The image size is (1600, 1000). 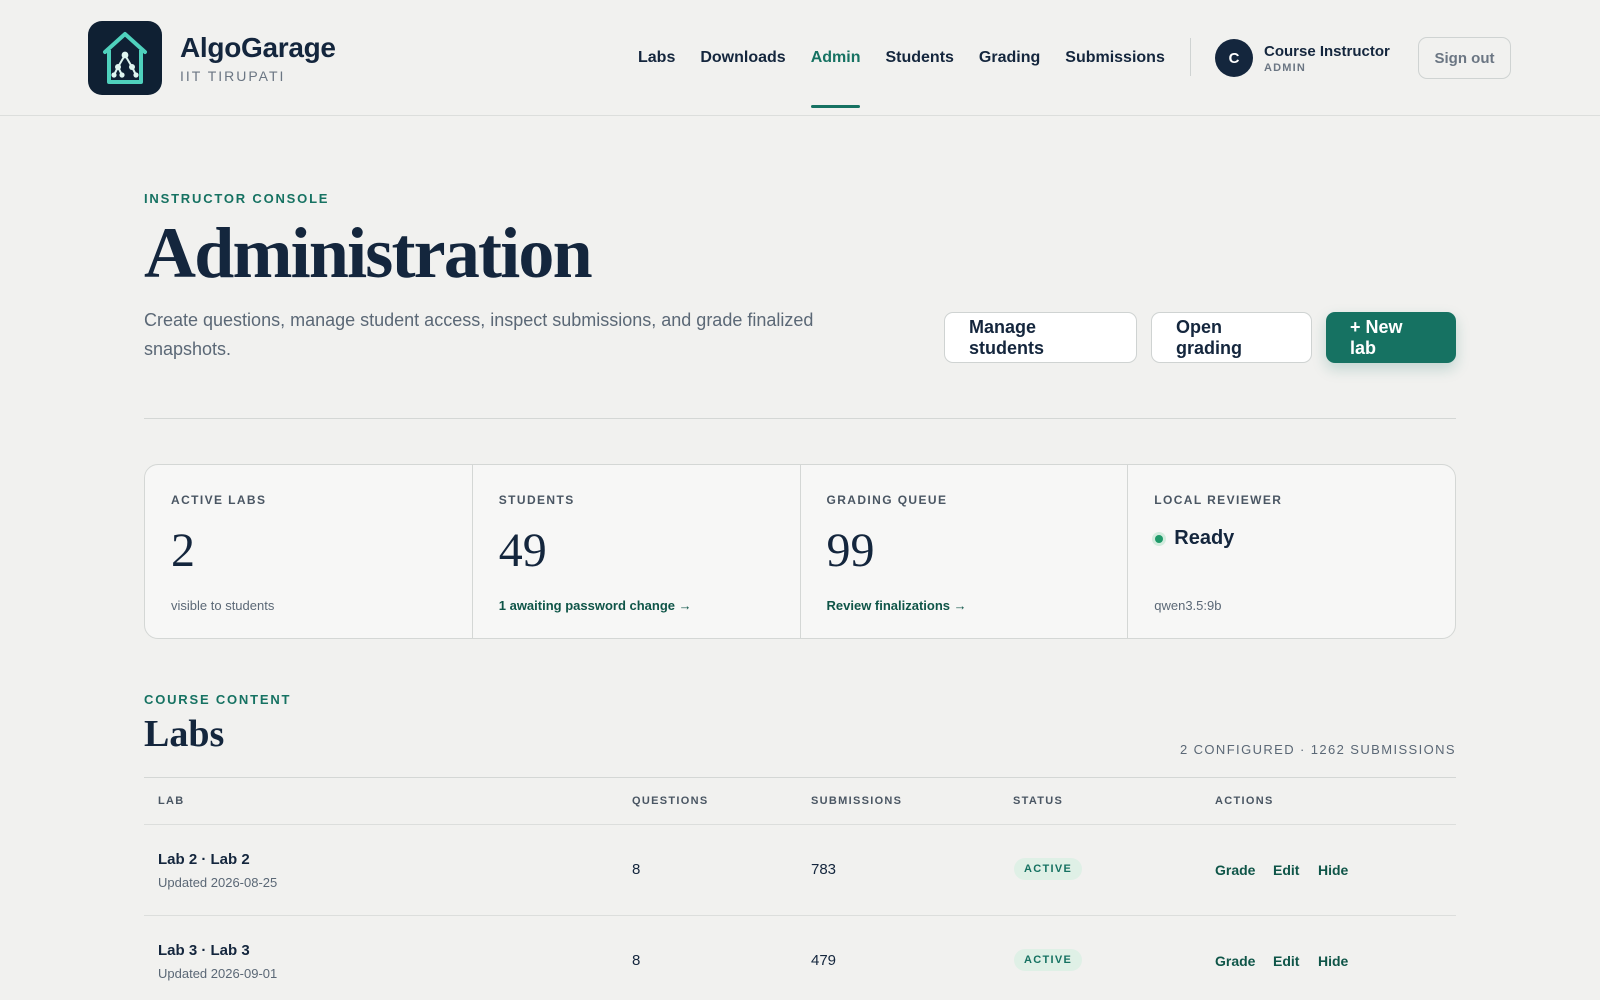 I want to click on reviewer-status: Ready, so click(x=1193, y=538).